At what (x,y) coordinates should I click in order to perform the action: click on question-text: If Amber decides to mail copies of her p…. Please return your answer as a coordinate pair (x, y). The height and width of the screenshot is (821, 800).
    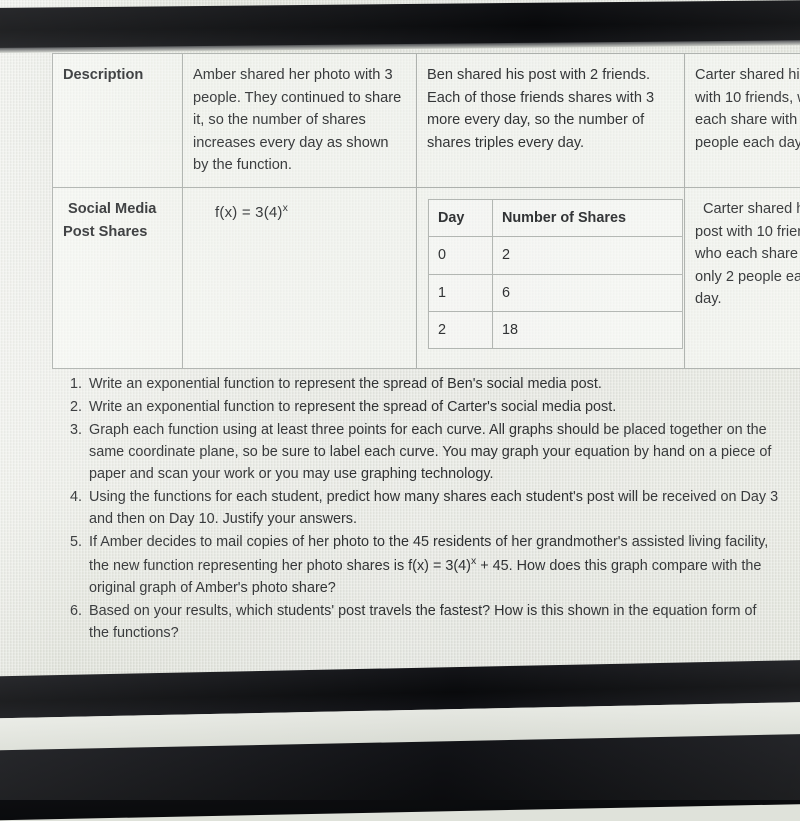
    Looking at the image, I should click on (428, 565).